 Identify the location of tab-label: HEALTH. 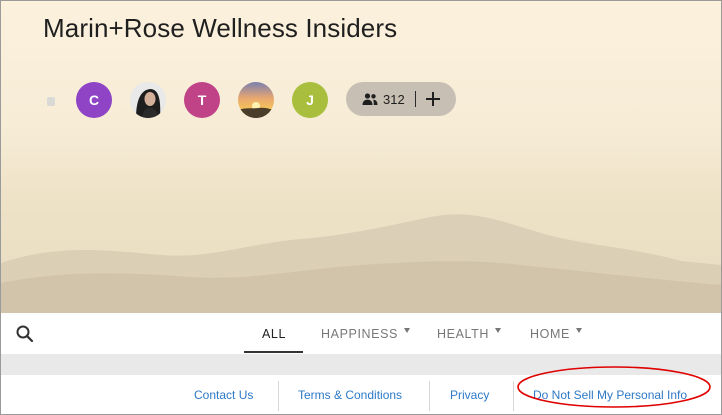
(463, 333).